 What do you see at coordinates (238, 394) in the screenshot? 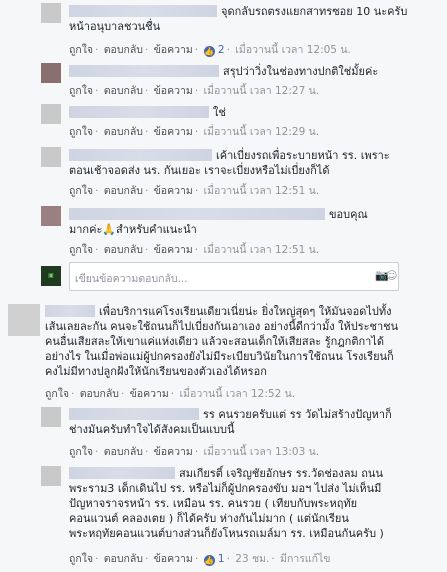
I see `timestamp: เมื่อวานนี้ เวลา 12:52 น.` at bounding box center [238, 394].